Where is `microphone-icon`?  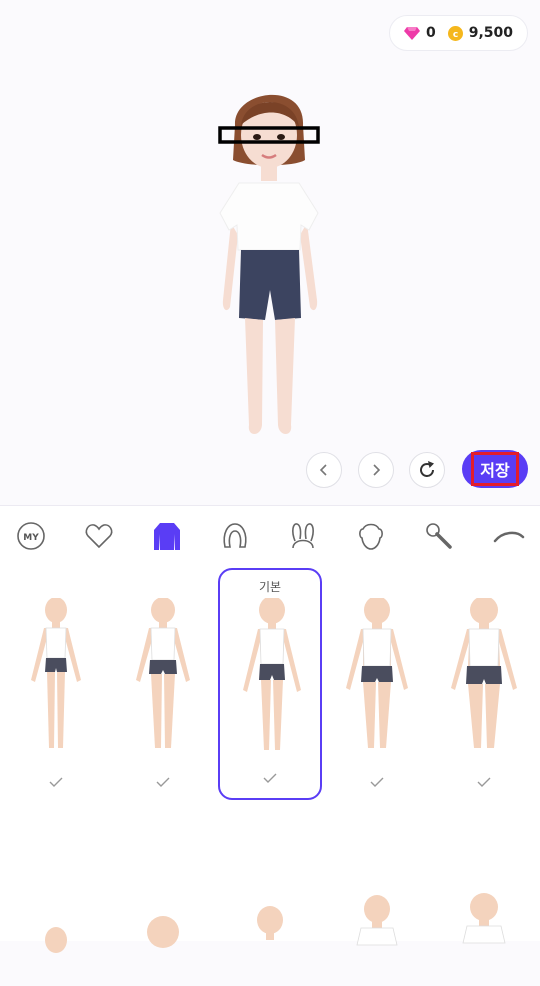
microphone-icon is located at coordinates (439, 536).